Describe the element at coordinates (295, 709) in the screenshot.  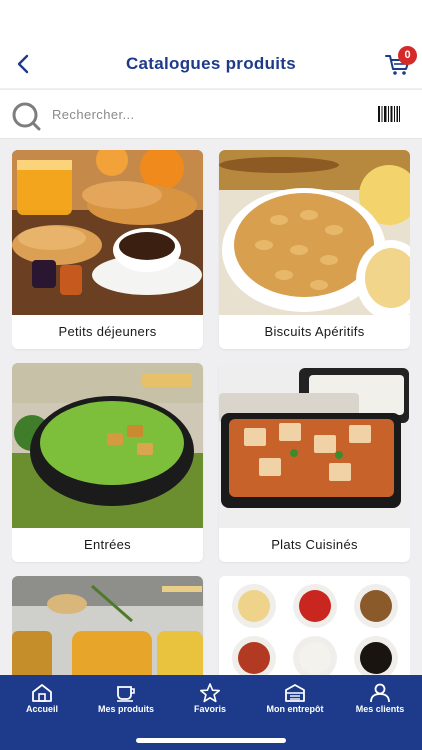
I see `tab-label: Mon entrepôt` at that location.